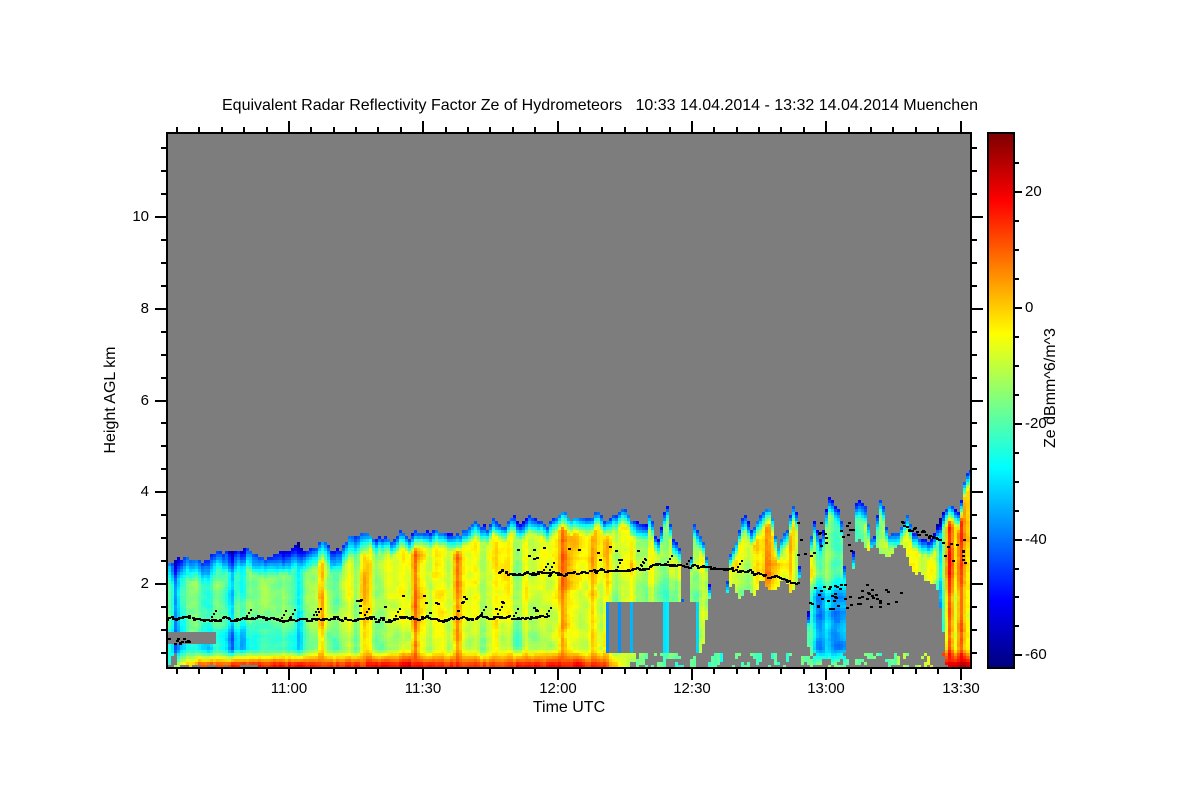 The width and height of the screenshot is (1200, 800). Describe the element at coordinates (140, 216) in the screenshot. I see `y-tick-label: 10` at that location.